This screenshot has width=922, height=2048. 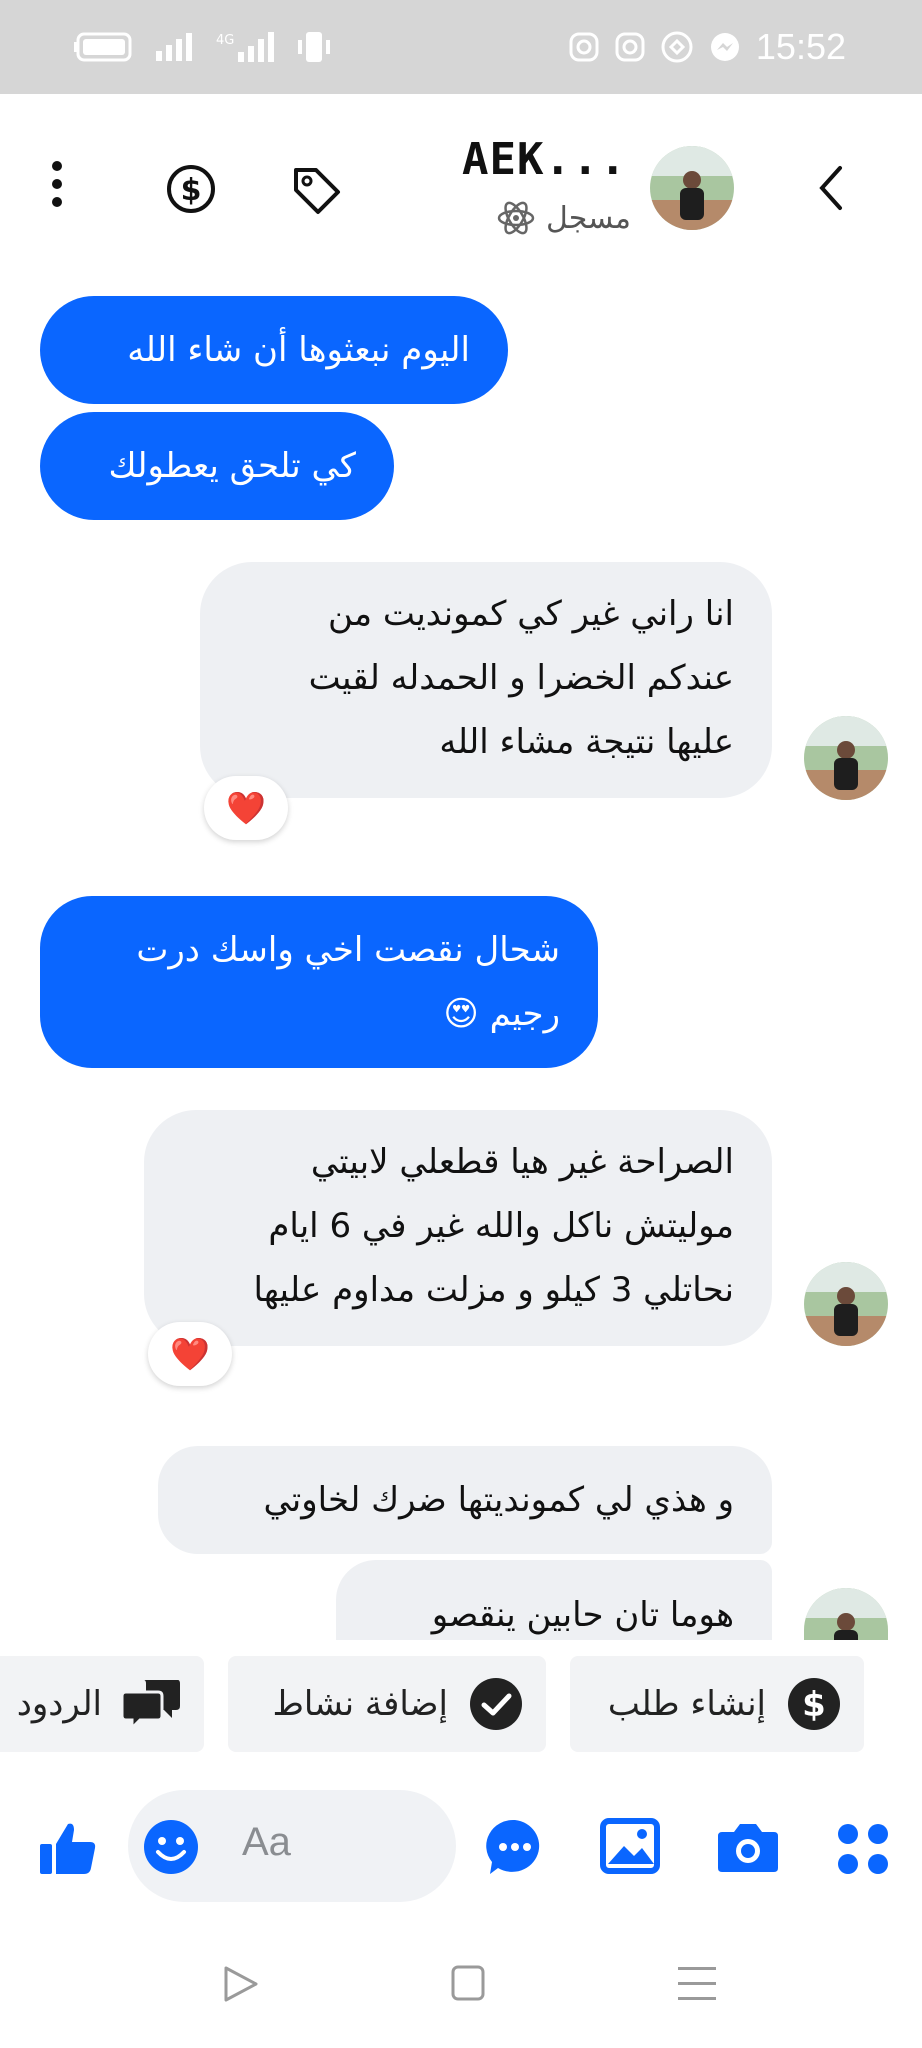 I want to click on chat-bubbles-icon, so click(x=151, y=1706).